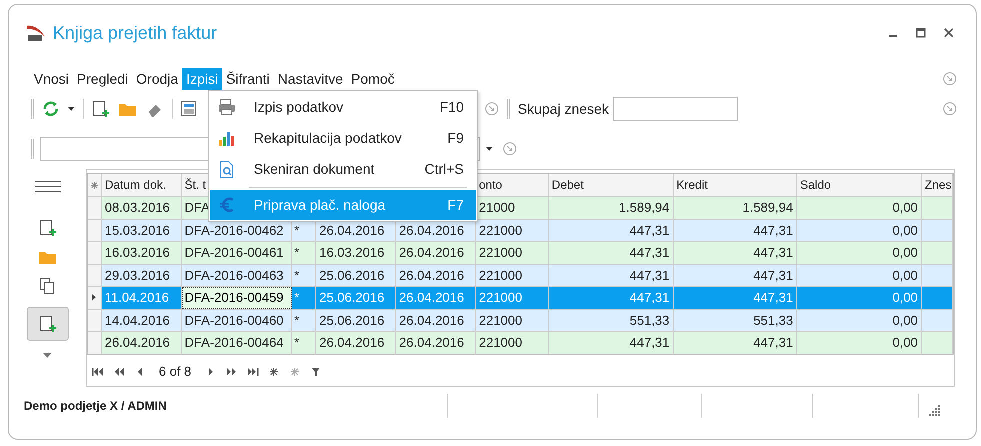 This screenshot has width=981, height=446. What do you see at coordinates (859, 343) in the screenshot?
I see `table-cell: 0,00` at bounding box center [859, 343].